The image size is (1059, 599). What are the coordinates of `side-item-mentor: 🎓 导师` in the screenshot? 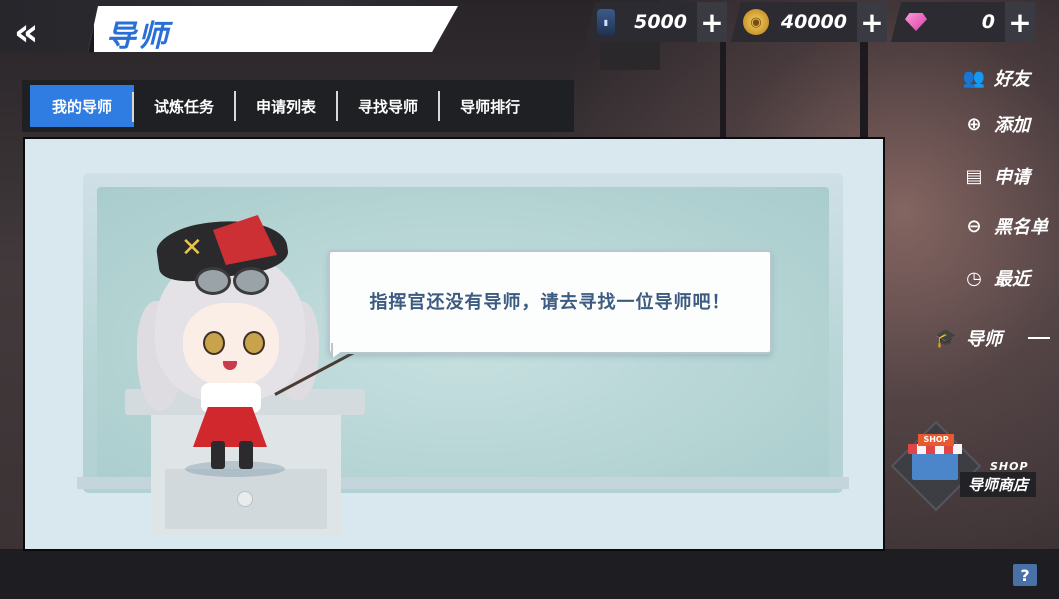 It's located at (992, 338).